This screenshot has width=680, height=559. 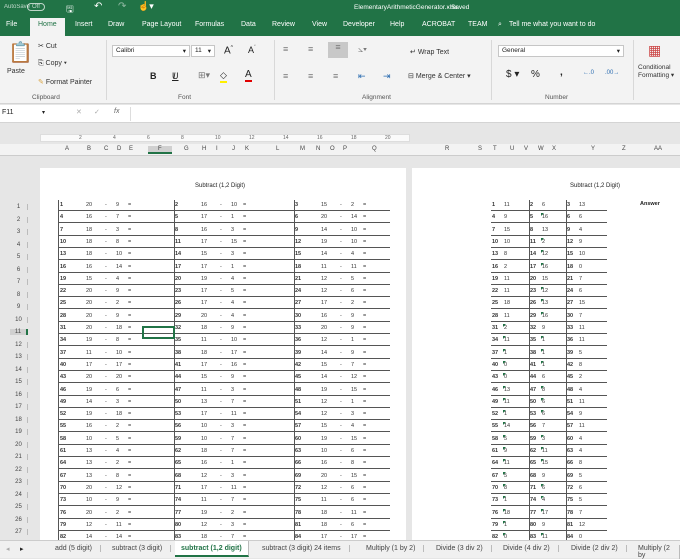 I want to click on align-right-icon: ≡, so click(x=335, y=76).